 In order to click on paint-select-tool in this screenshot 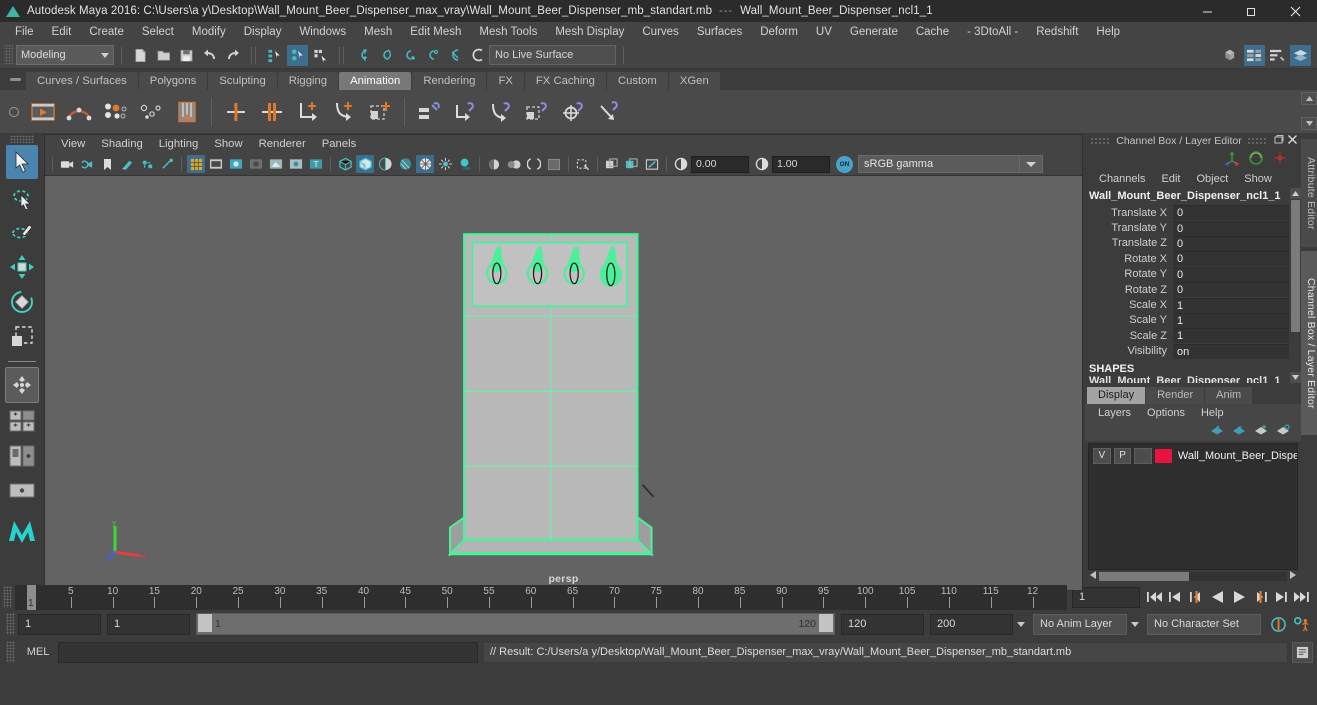, I will do `click(22, 232)`.